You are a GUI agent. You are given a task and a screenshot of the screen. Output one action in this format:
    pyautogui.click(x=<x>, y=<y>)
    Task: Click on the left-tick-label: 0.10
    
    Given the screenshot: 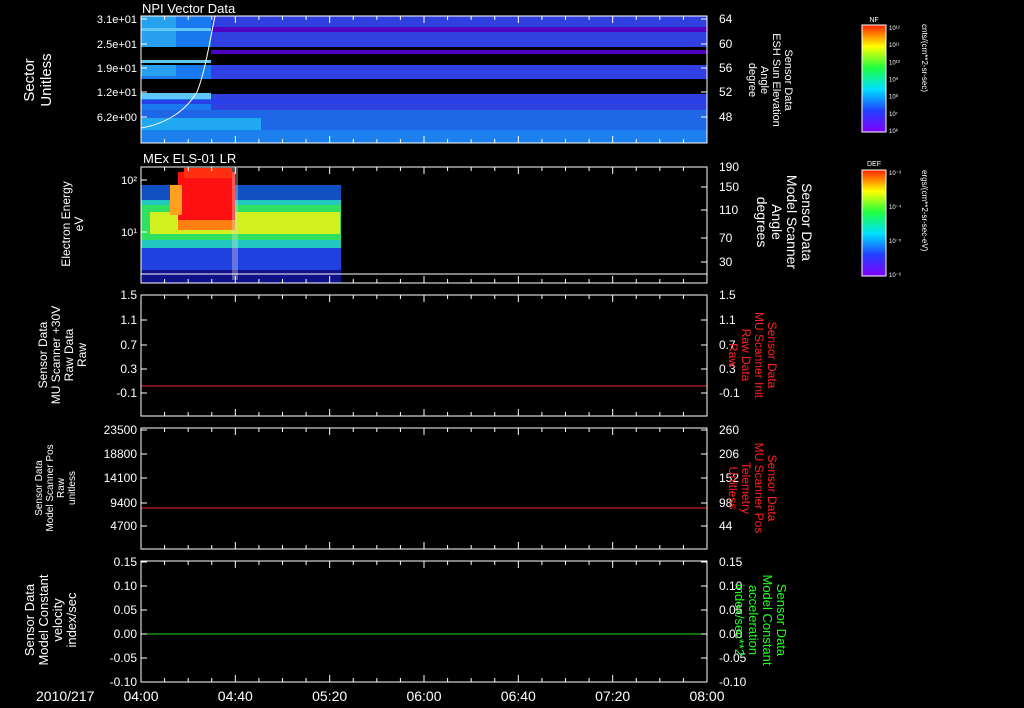 What is the action you would take?
    pyautogui.click(x=126, y=586)
    